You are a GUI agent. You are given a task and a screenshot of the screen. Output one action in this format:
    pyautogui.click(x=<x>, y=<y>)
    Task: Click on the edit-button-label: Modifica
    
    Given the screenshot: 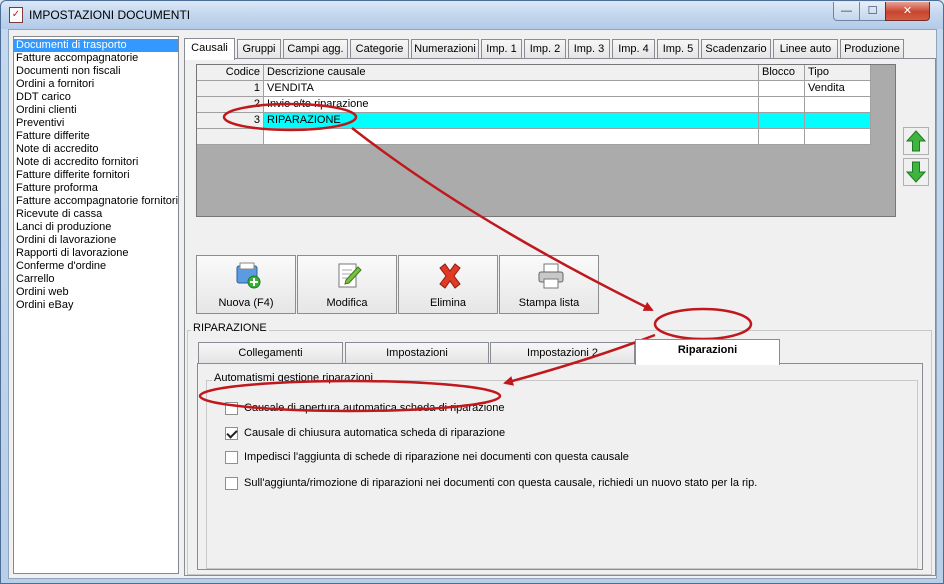 What is the action you would take?
    pyautogui.click(x=347, y=303)
    